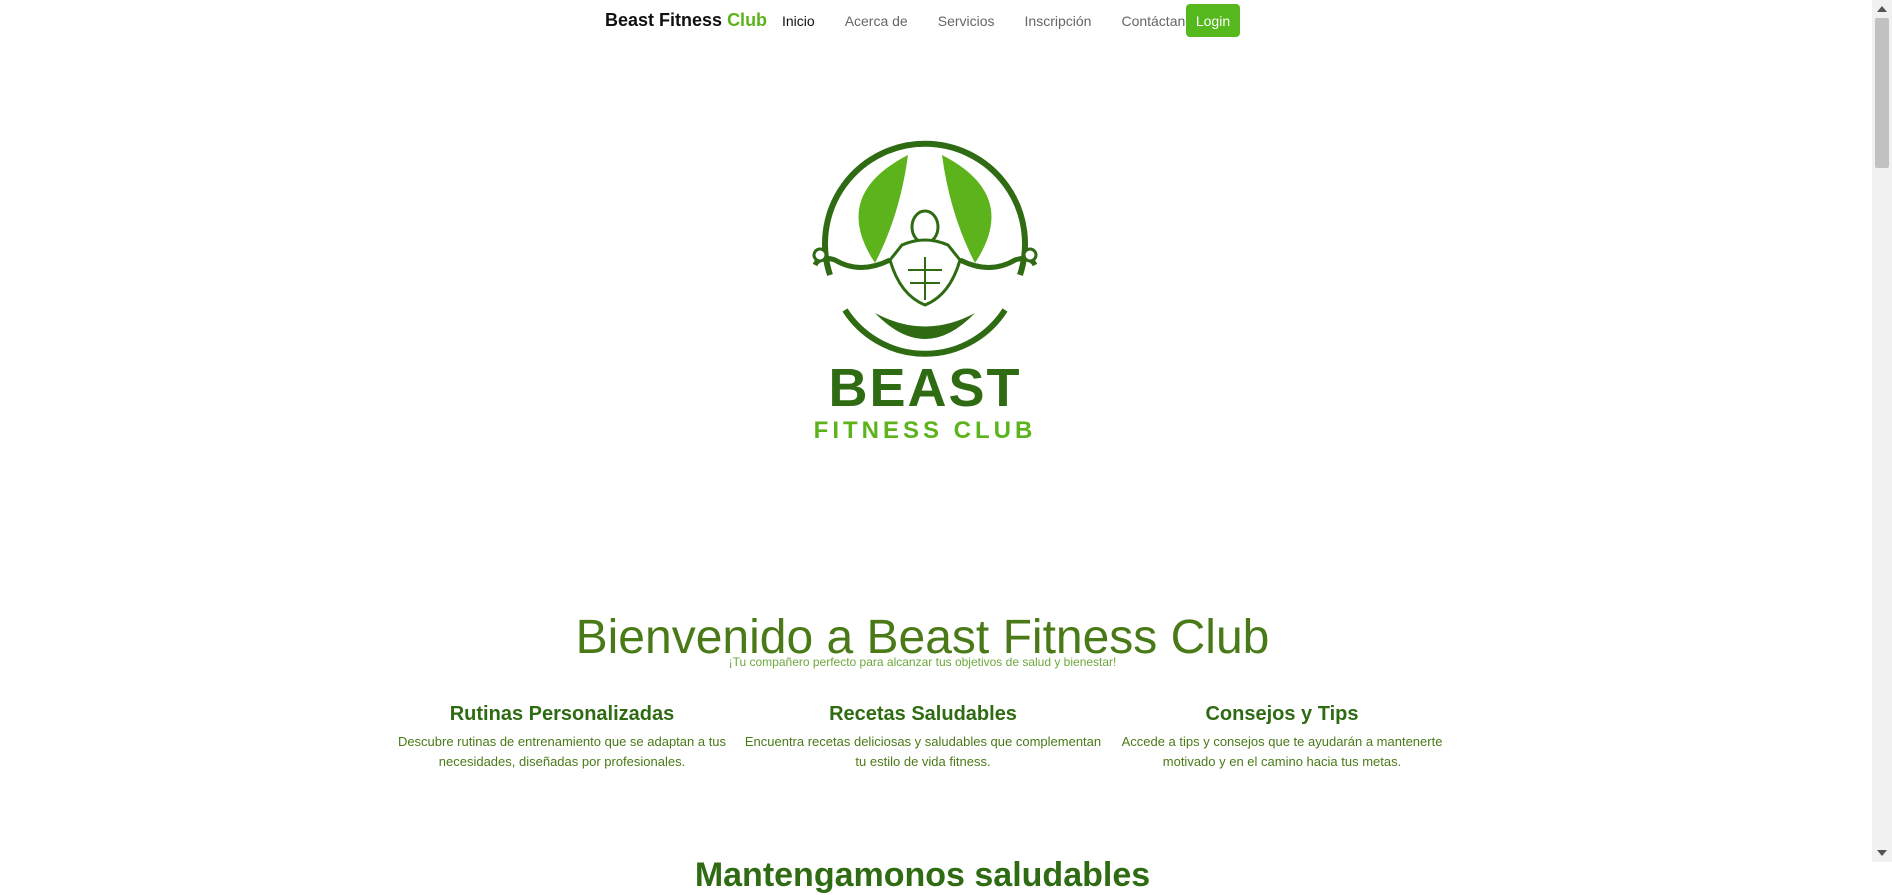 This screenshot has height=895, width=1892. I want to click on logo-word-beast: BEAST, so click(925, 388).